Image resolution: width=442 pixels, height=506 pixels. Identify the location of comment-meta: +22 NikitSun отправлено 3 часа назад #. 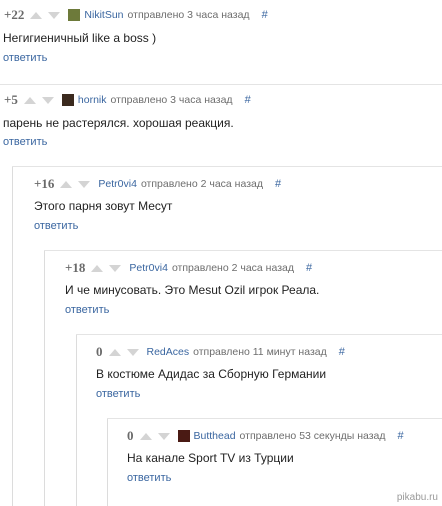
(136, 15).